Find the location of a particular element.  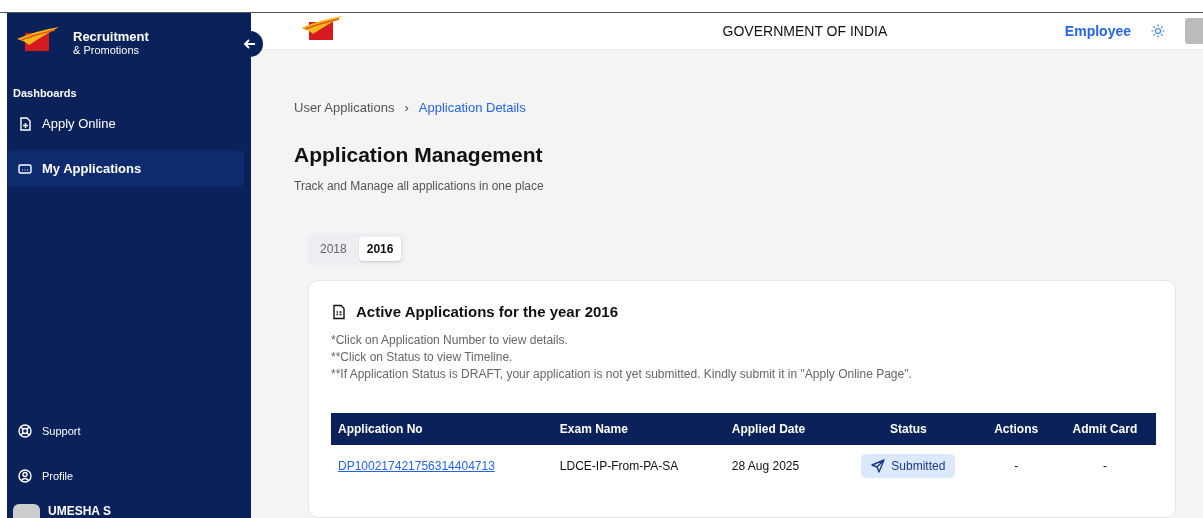

year-tab: 2016 is located at coordinates (380, 249).